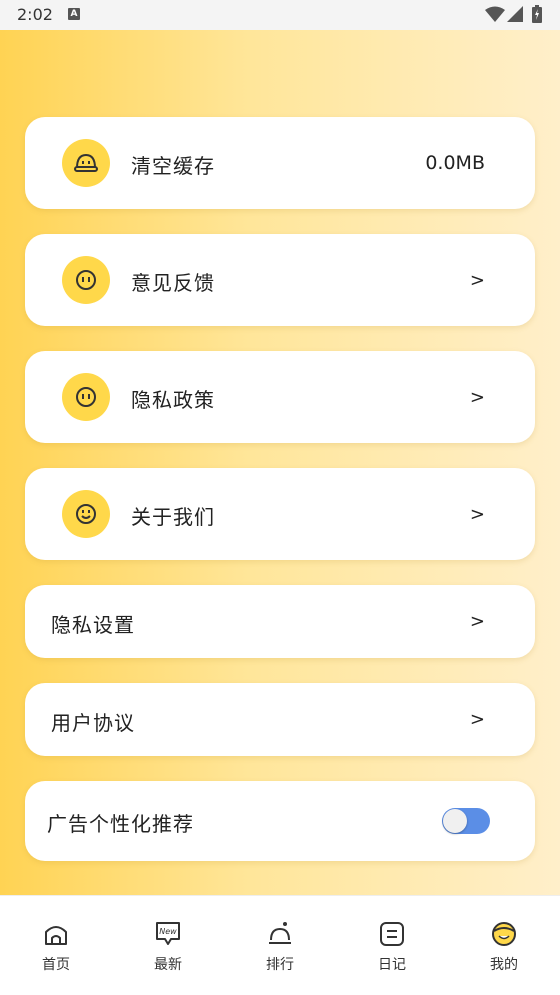 This screenshot has height=995, width=560. What do you see at coordinates (86, 163) in the screenshot?
I see `cache-icon` at bounding box center [86, 163].